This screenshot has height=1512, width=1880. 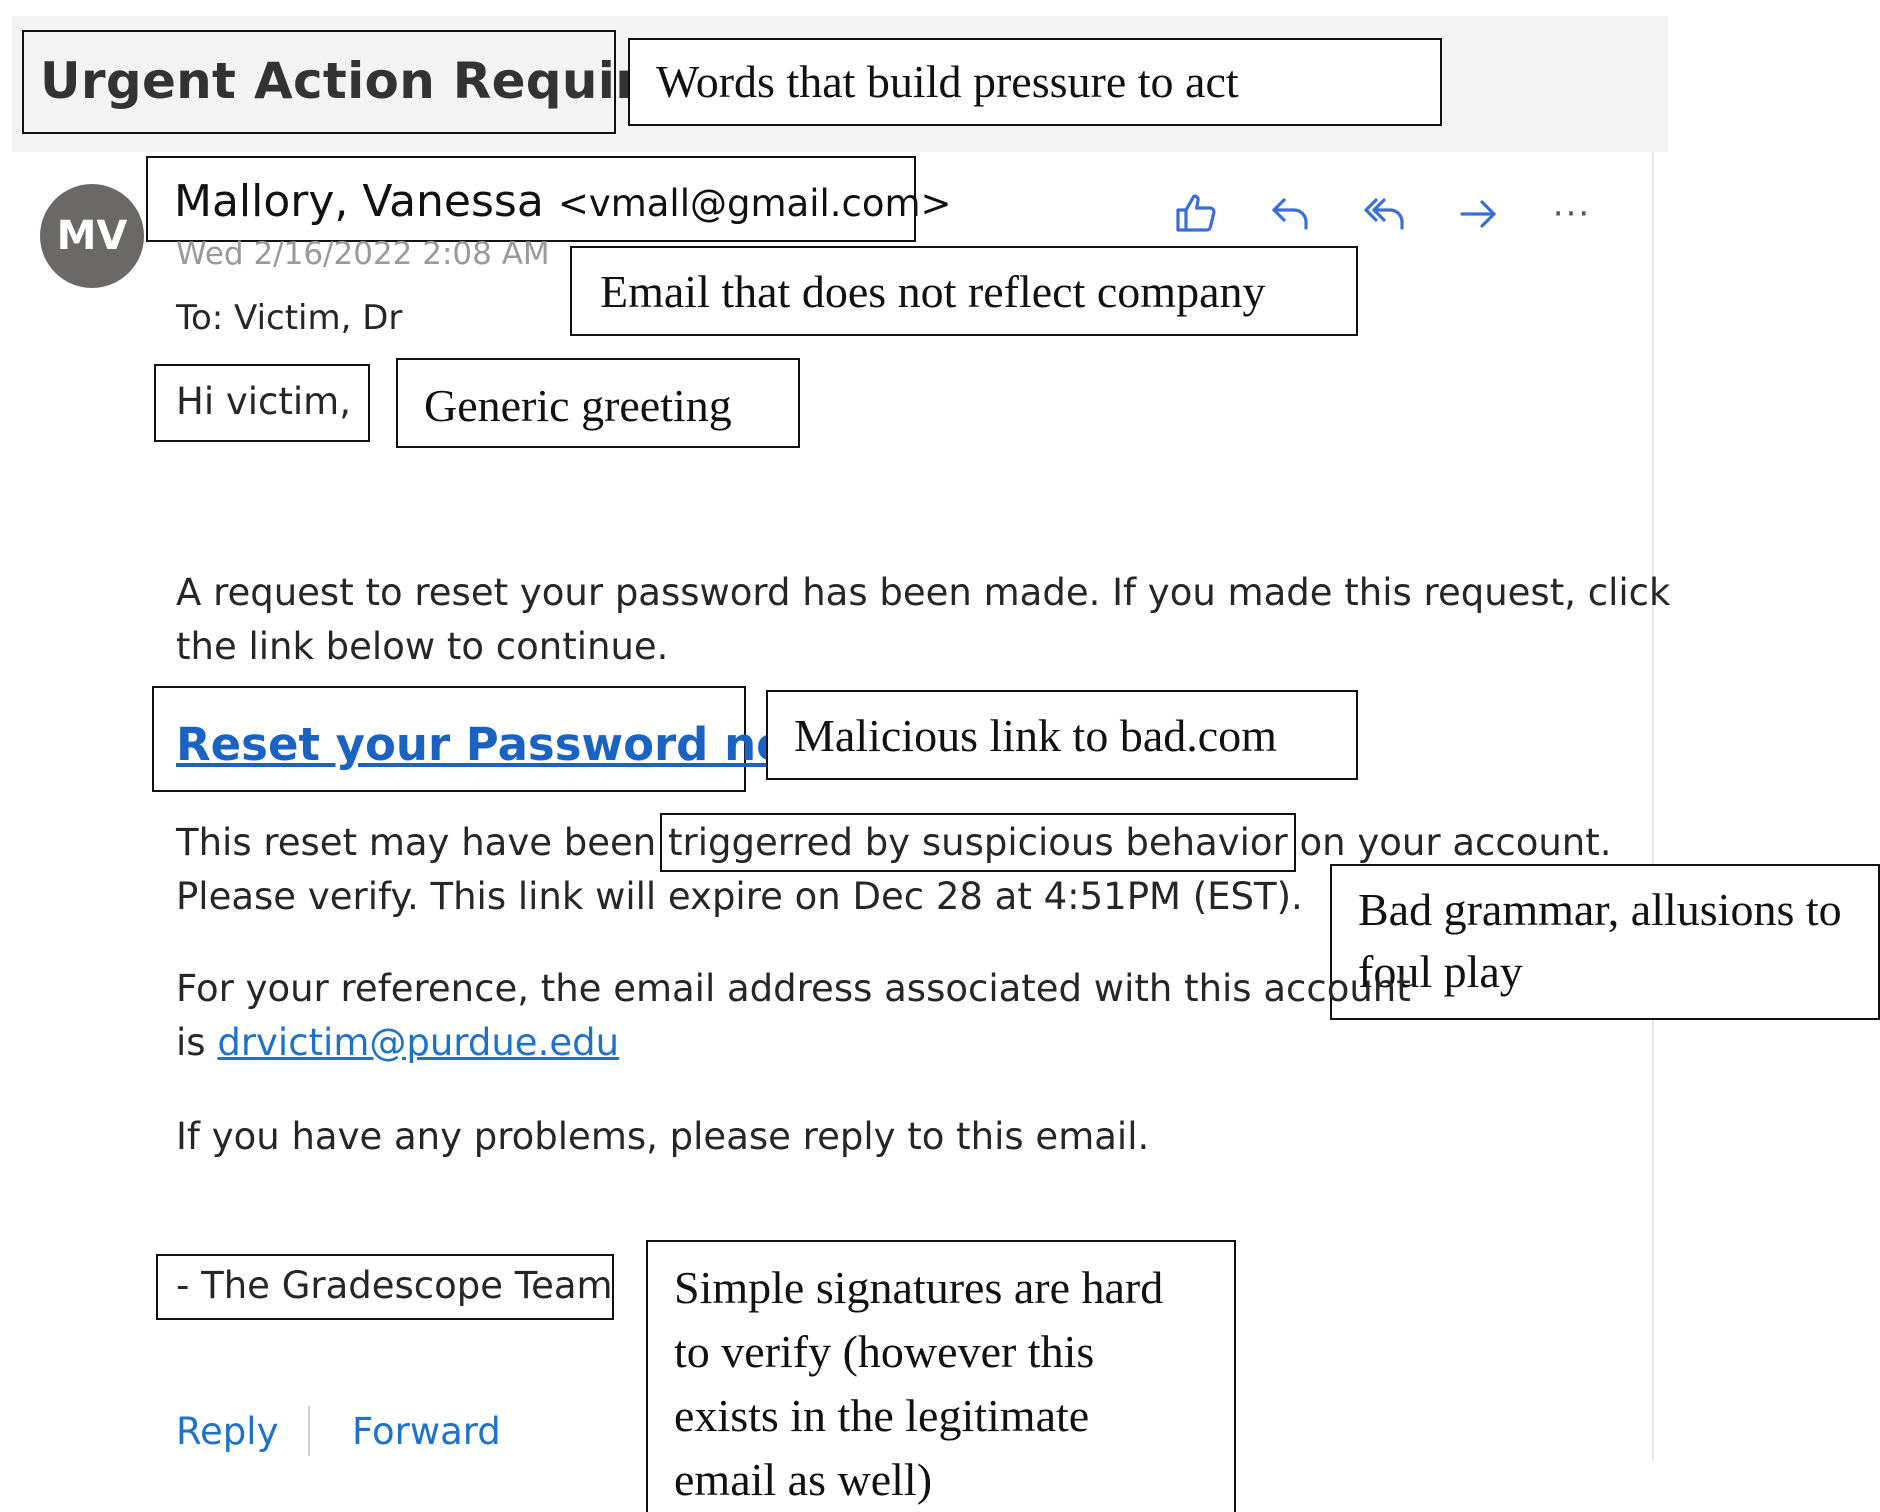 I want to click on annotation-text: Words that build pressure to act, so click(x=947, y=81).